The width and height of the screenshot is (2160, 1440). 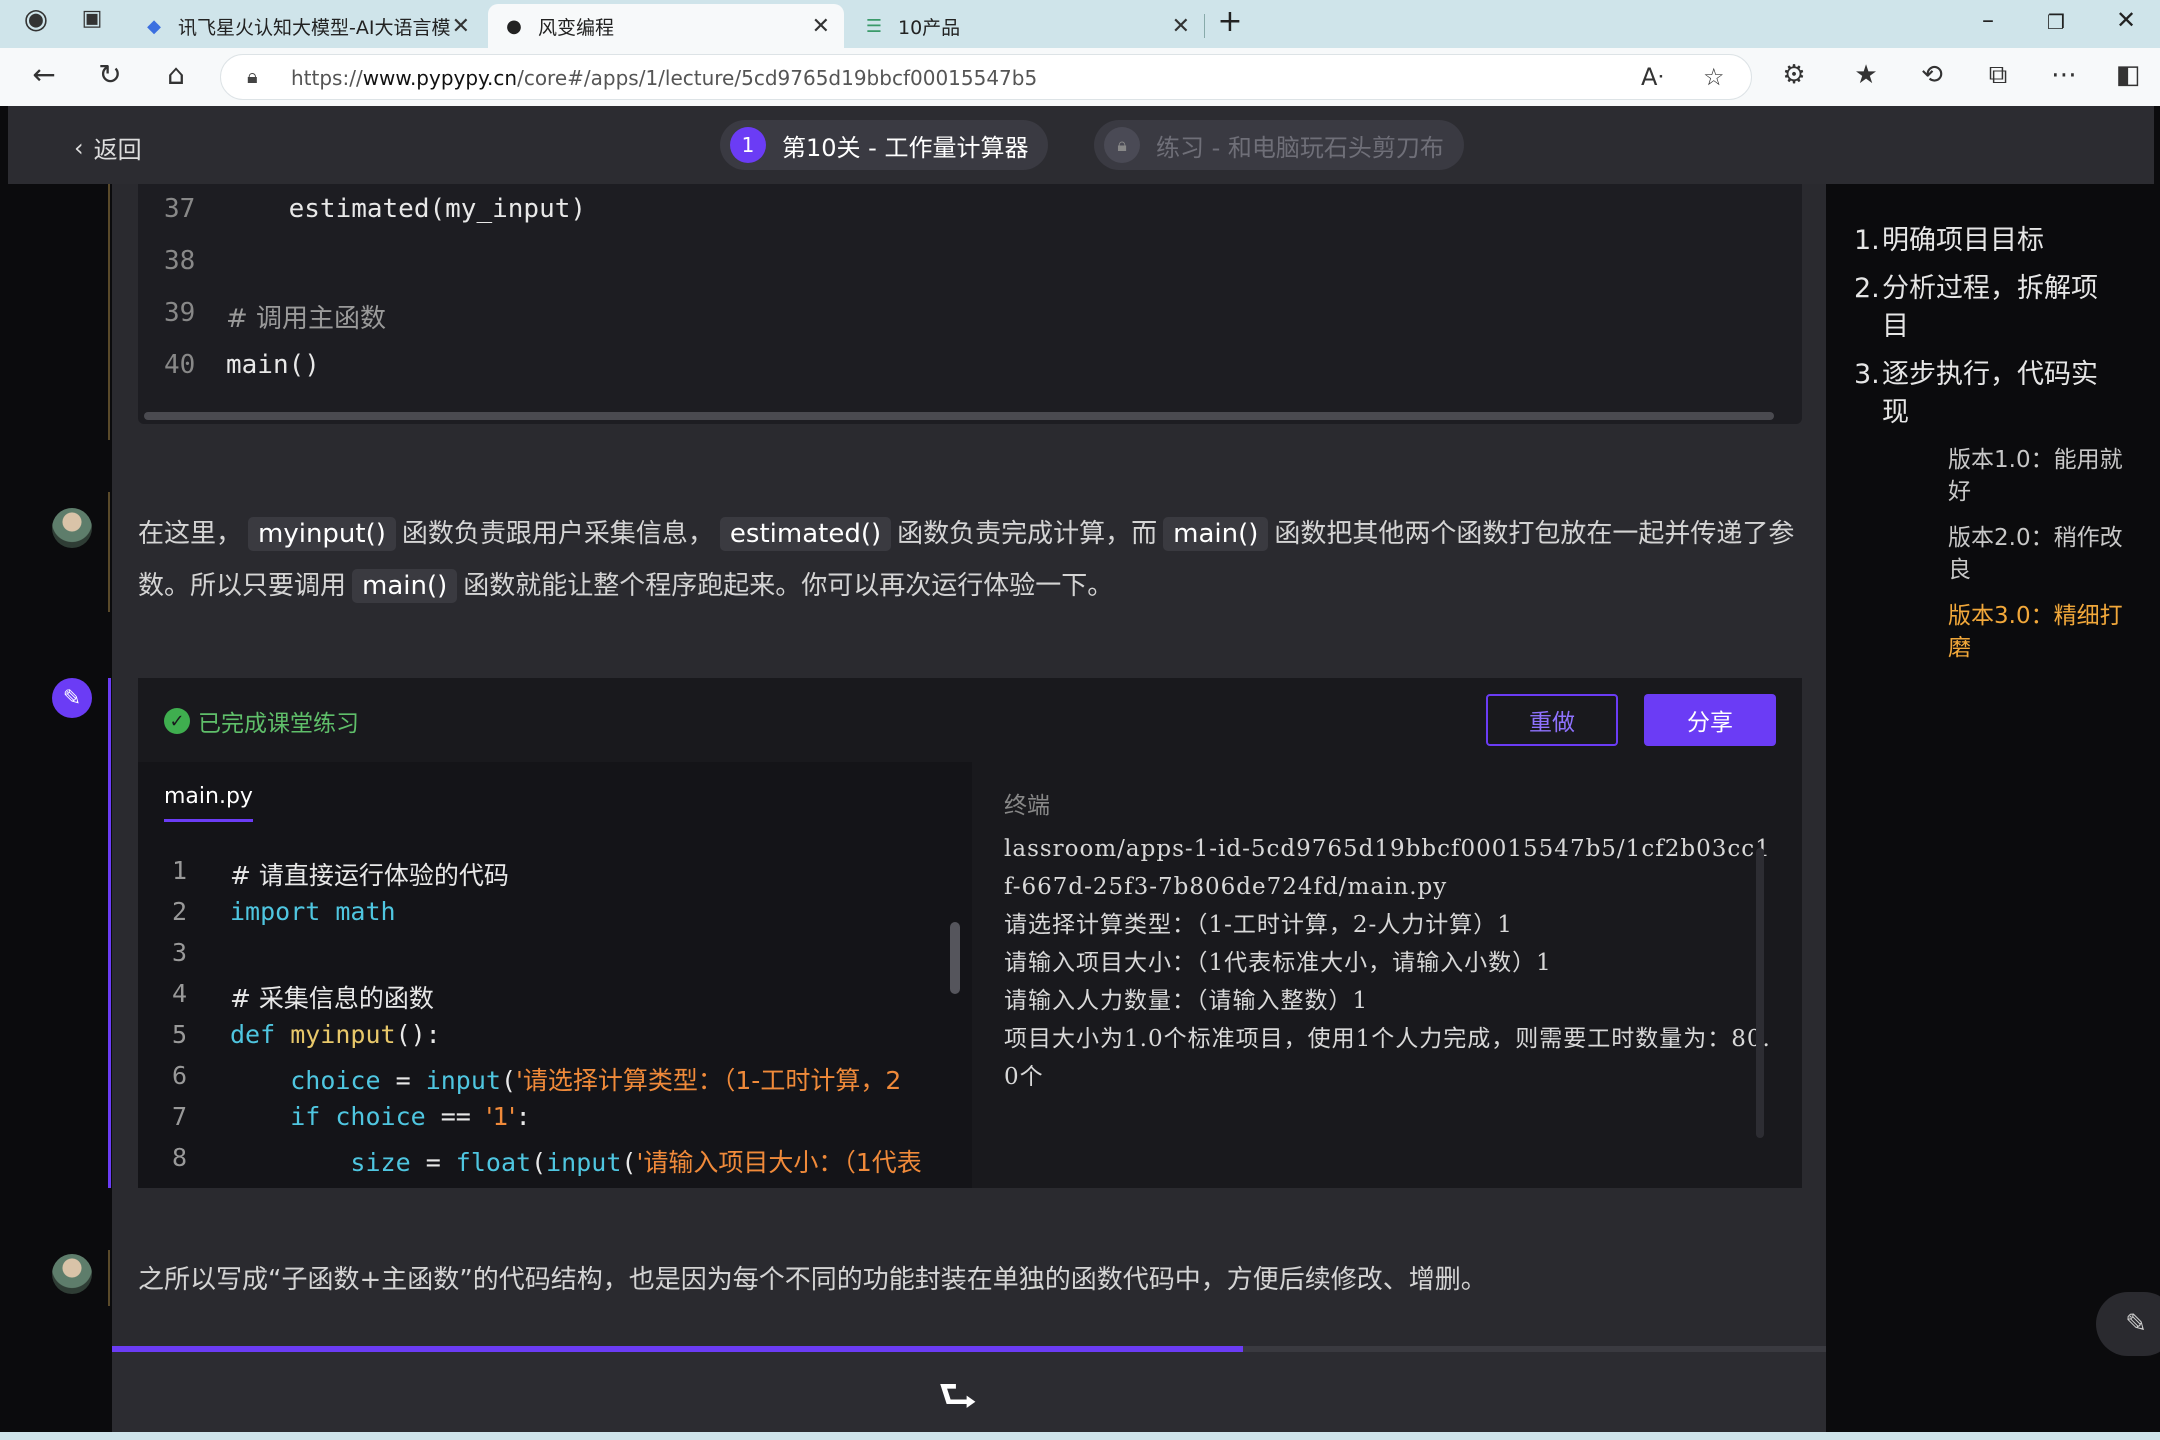 What do you see at coordinates (929, 27) in the screenshot?
I see `tab-title: 10产品` at bounding box center [929, 27].